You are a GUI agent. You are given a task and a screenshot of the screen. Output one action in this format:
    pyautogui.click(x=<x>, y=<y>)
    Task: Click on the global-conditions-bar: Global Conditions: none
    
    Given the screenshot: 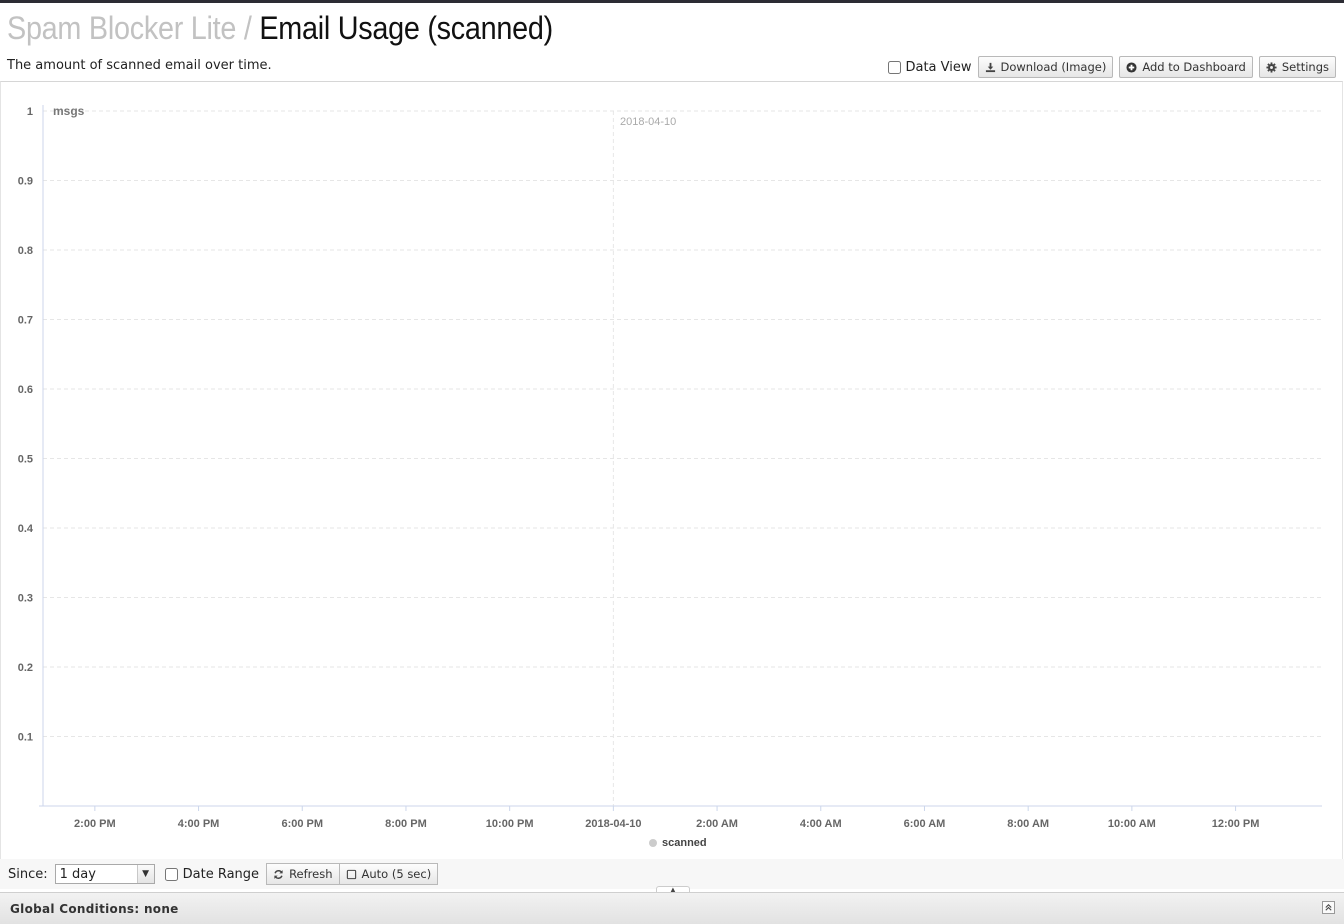 What is the action you would take?
    pyautogui.click(x=672, y=908)
    